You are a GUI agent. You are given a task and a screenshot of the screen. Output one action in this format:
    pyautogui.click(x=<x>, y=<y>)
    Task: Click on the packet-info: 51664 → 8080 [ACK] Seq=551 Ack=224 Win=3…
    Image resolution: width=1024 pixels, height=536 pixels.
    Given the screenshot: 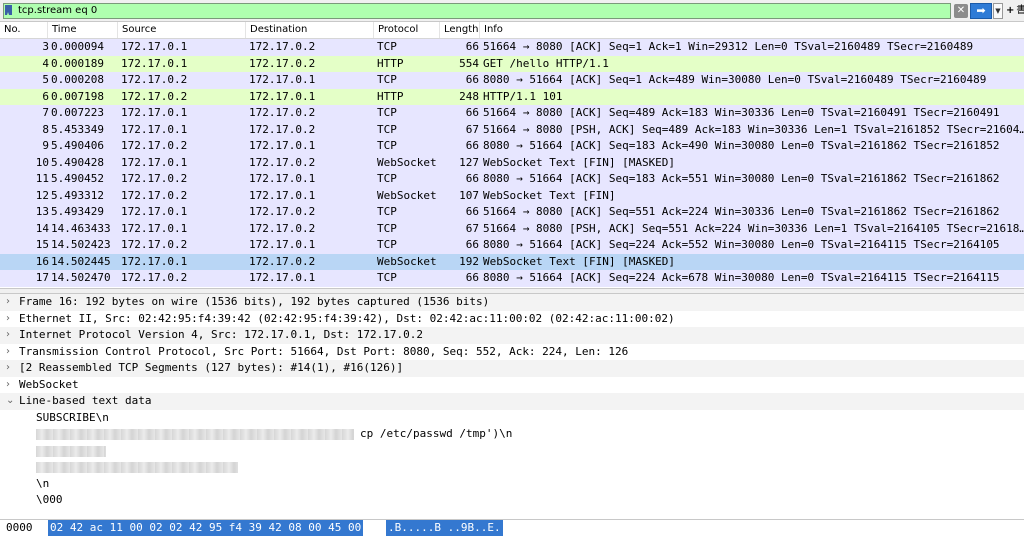 What is the action you would take?
    pyautogui.click(x=741, y=211)
    